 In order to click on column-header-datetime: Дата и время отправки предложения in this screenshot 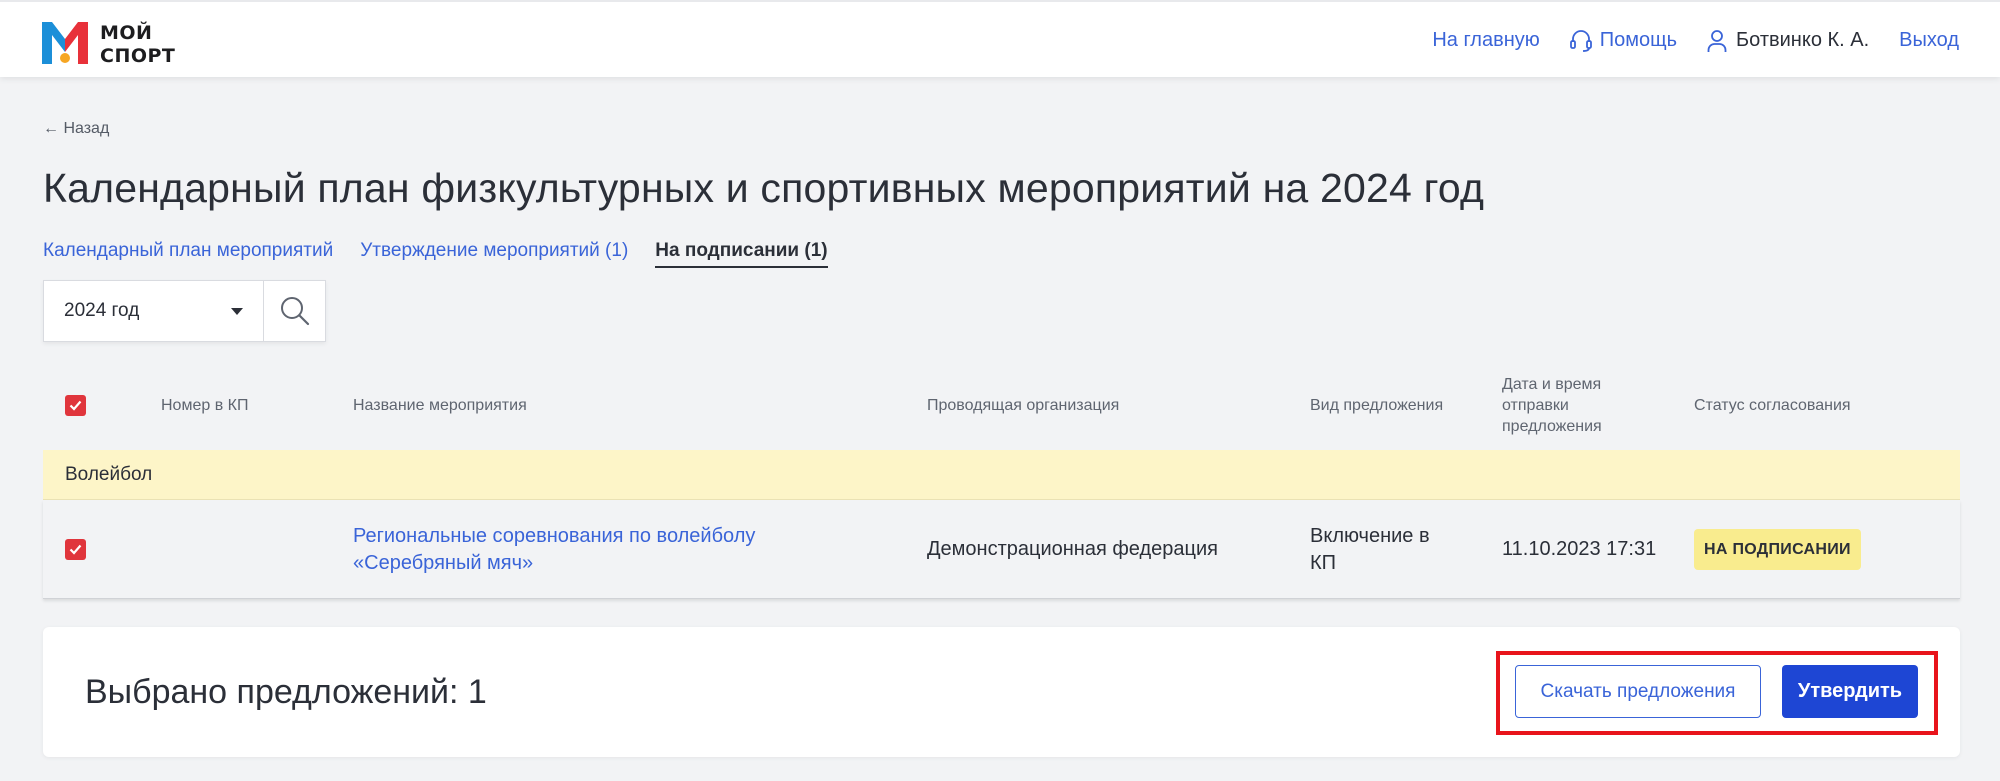, I will do `click(1552, 405)`.